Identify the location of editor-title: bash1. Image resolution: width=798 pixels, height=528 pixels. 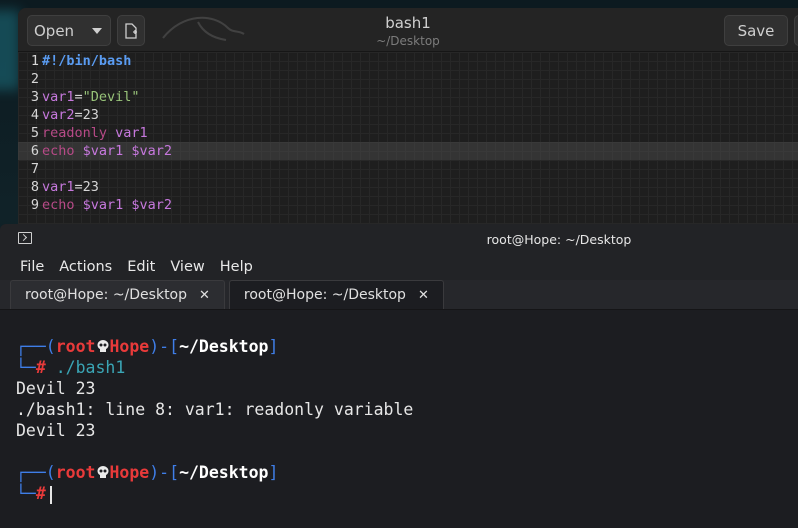
(408, 23).